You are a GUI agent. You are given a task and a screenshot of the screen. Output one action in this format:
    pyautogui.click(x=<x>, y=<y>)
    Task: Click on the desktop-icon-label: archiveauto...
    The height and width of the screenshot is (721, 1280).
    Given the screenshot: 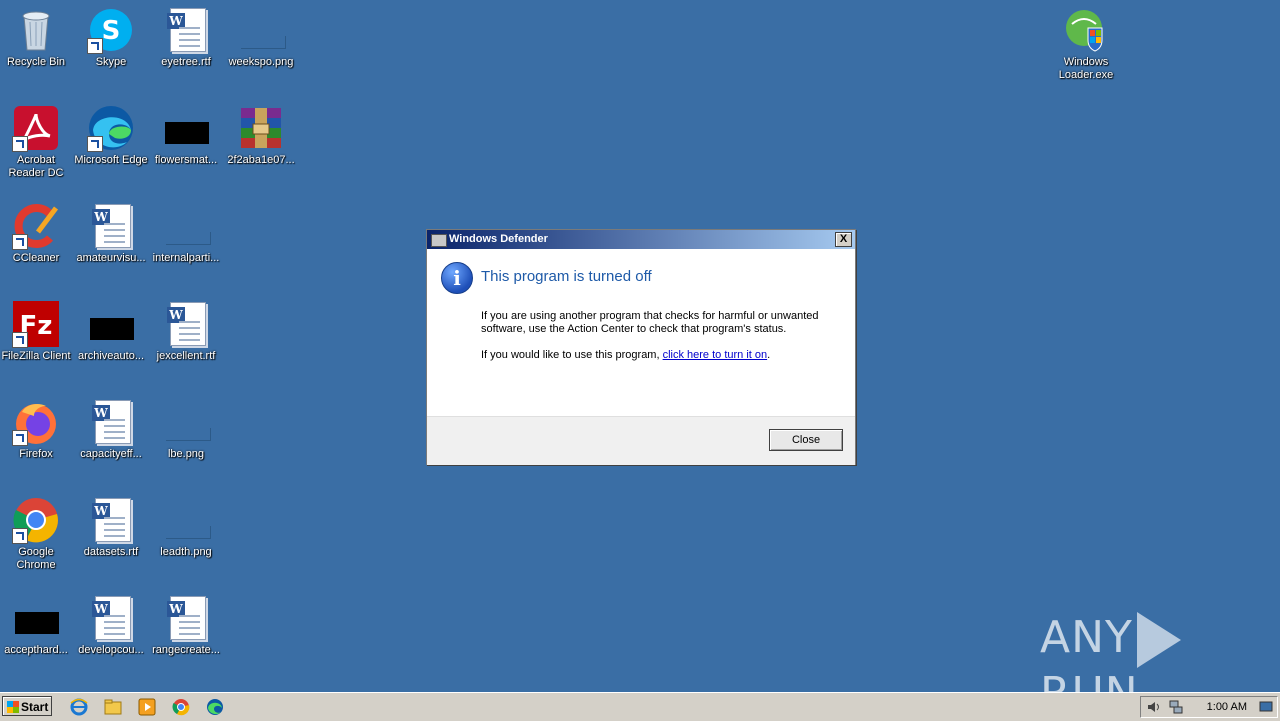 What is the action you would take?
    pyautogui.click(x=111, y=356)
    